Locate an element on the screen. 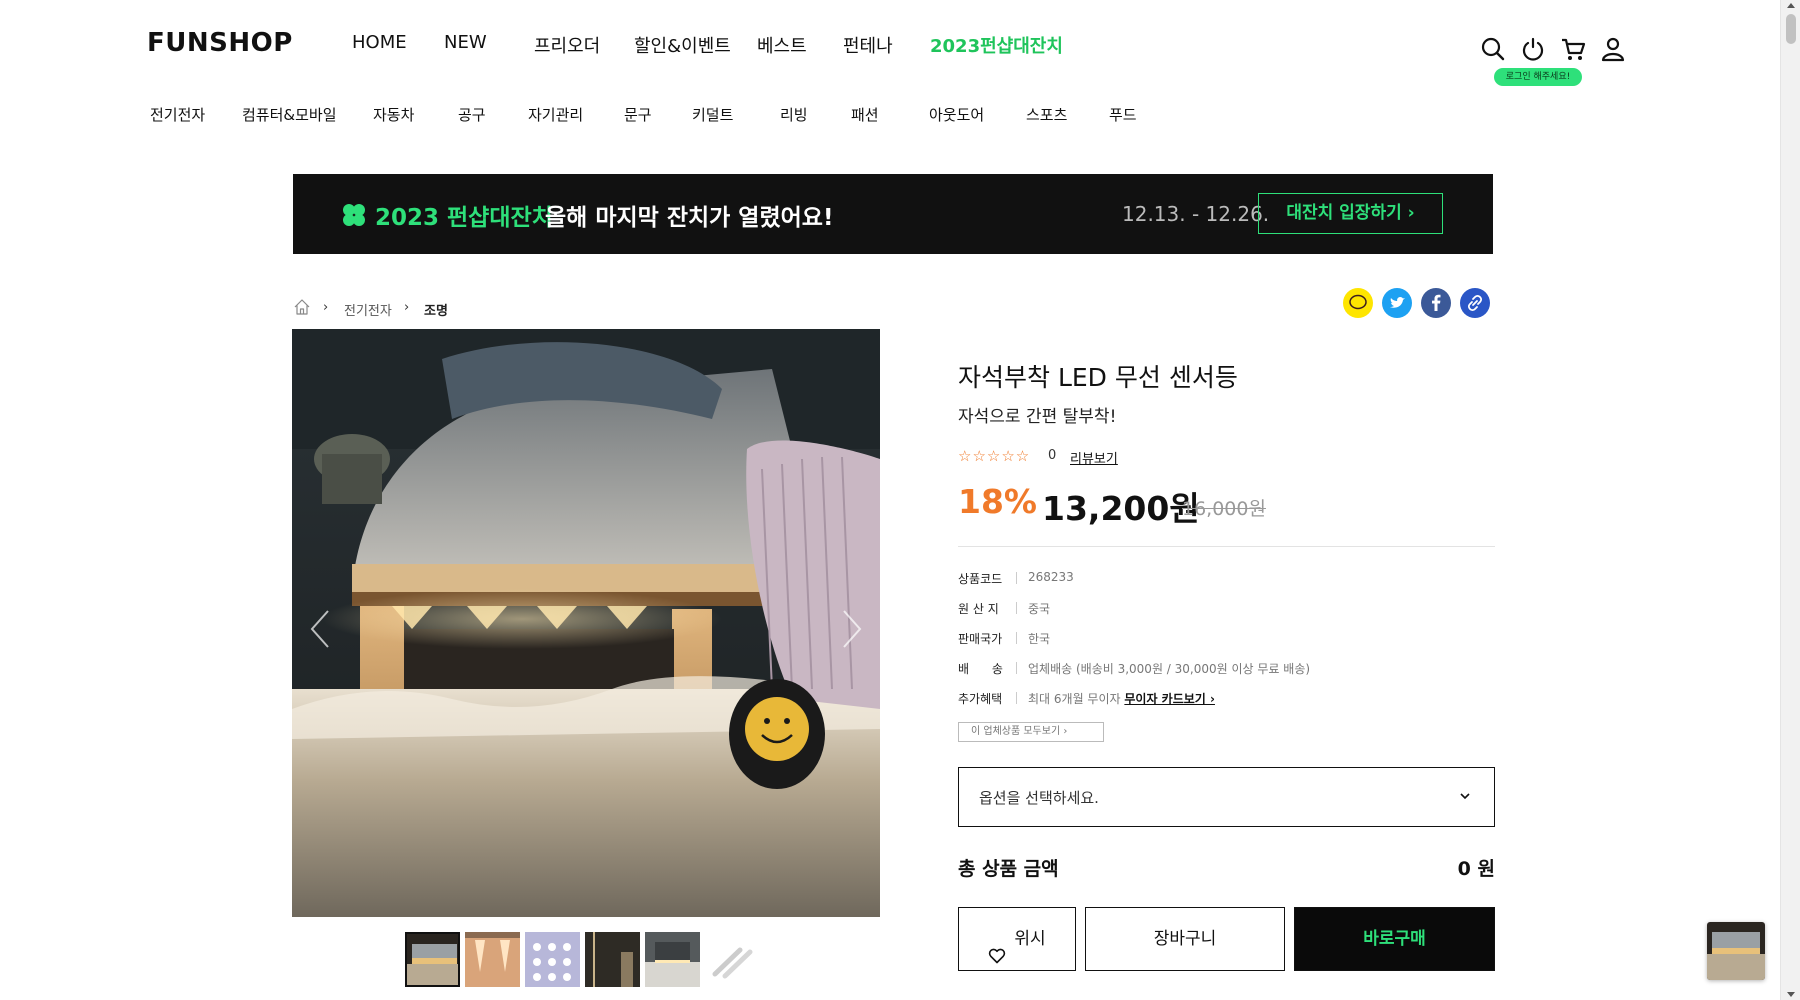 The height and width of the screenshot is (1000, 1800). spec-key: 원 산 지 is located at coordinates (978, 609).